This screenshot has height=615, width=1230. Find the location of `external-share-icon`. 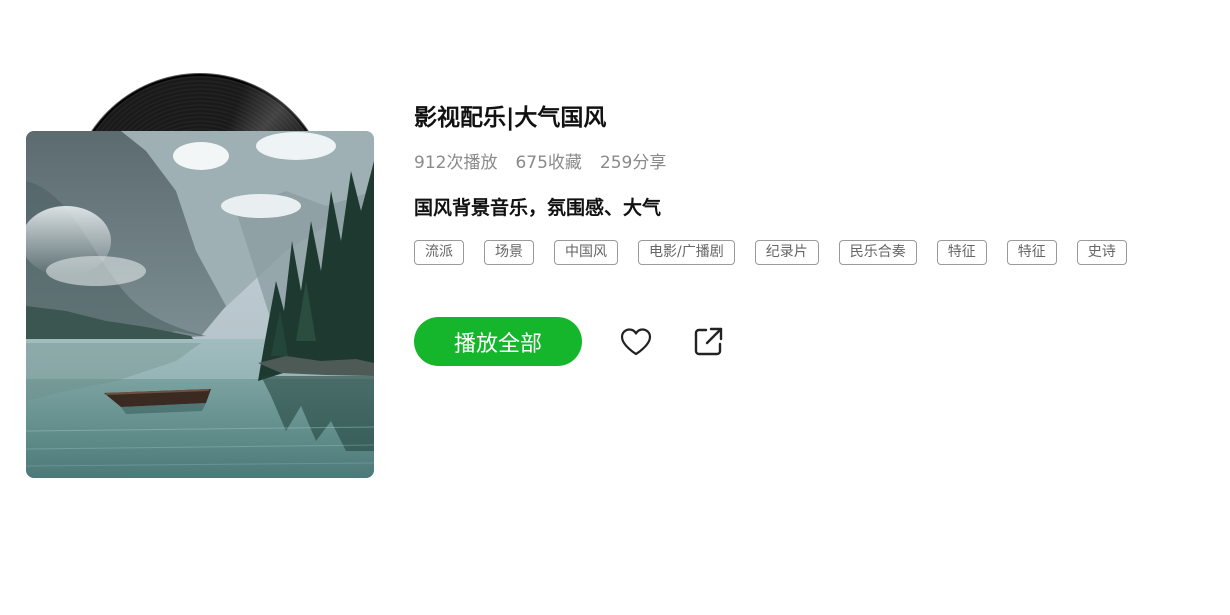

external-share-icon is located at coordinates (708, 341).